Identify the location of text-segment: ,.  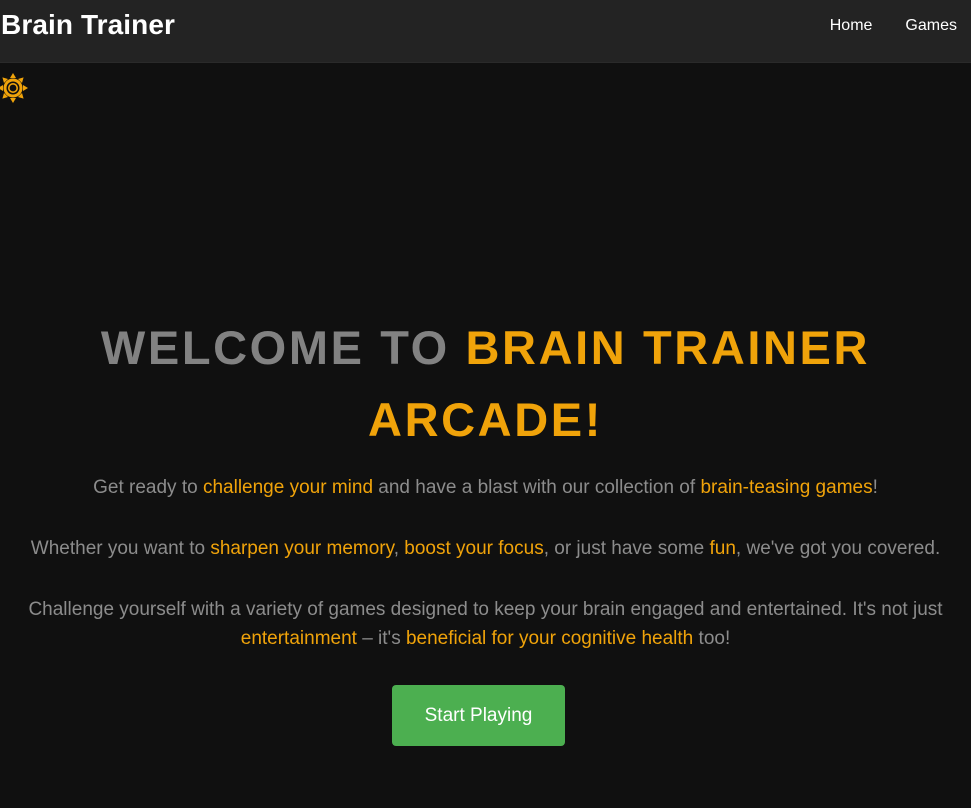
(399, 548).